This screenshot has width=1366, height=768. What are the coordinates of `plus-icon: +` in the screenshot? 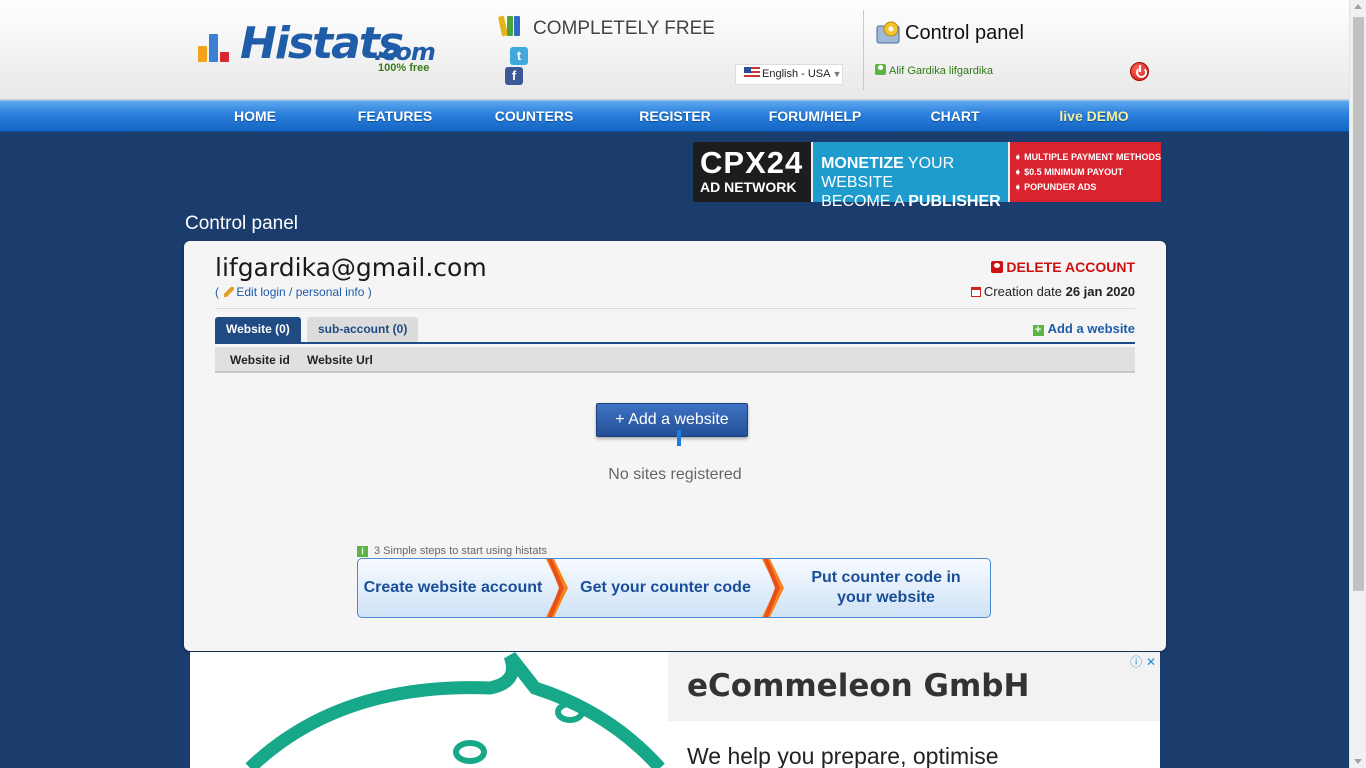 It's located at (1038, 330).